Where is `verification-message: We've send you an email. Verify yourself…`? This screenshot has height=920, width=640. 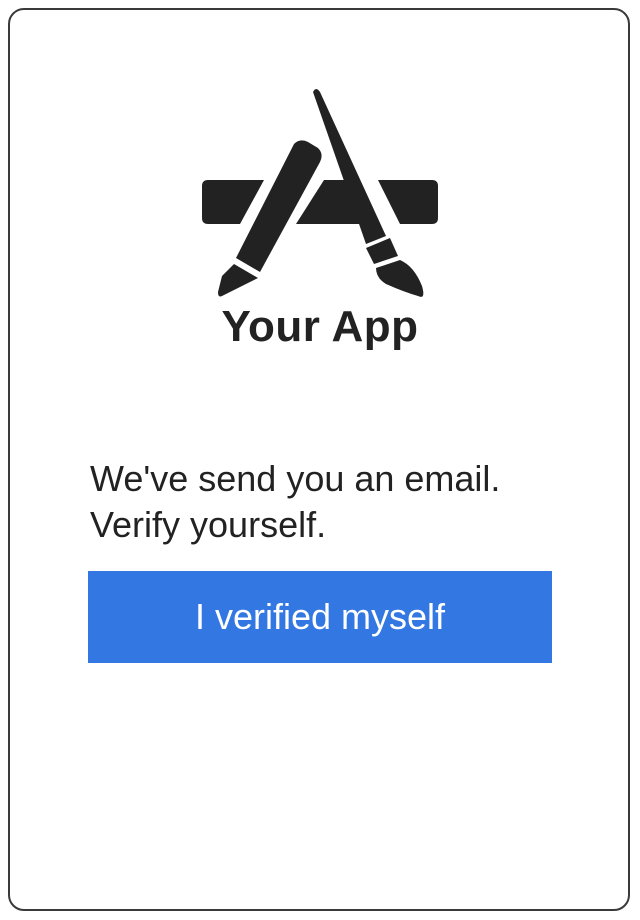 verification-message: We've send you an email. Verify yourself… is located at coordinates (325, 502).